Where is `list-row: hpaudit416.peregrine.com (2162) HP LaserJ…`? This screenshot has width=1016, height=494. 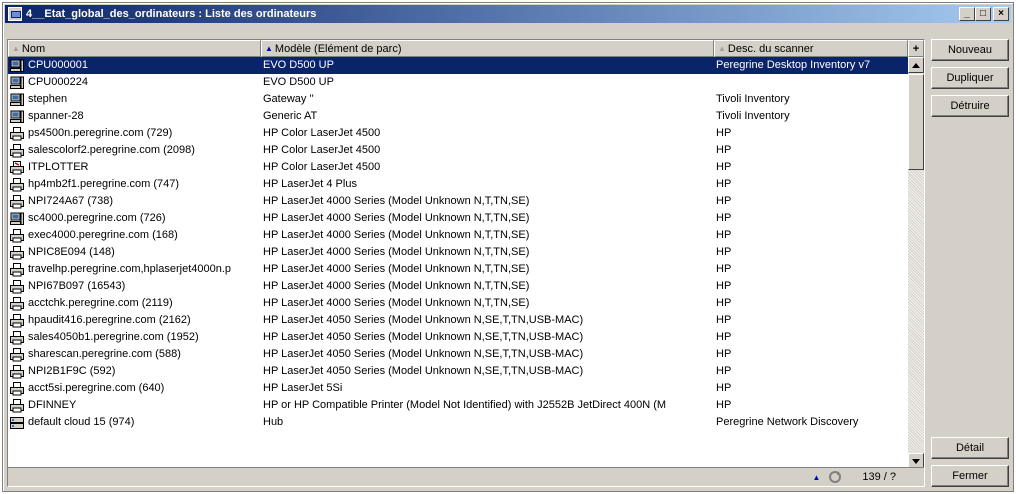 list-row: hpaudit416.peregrine.com (2162) HP LaserJ… is located at coordinates (458, 320).